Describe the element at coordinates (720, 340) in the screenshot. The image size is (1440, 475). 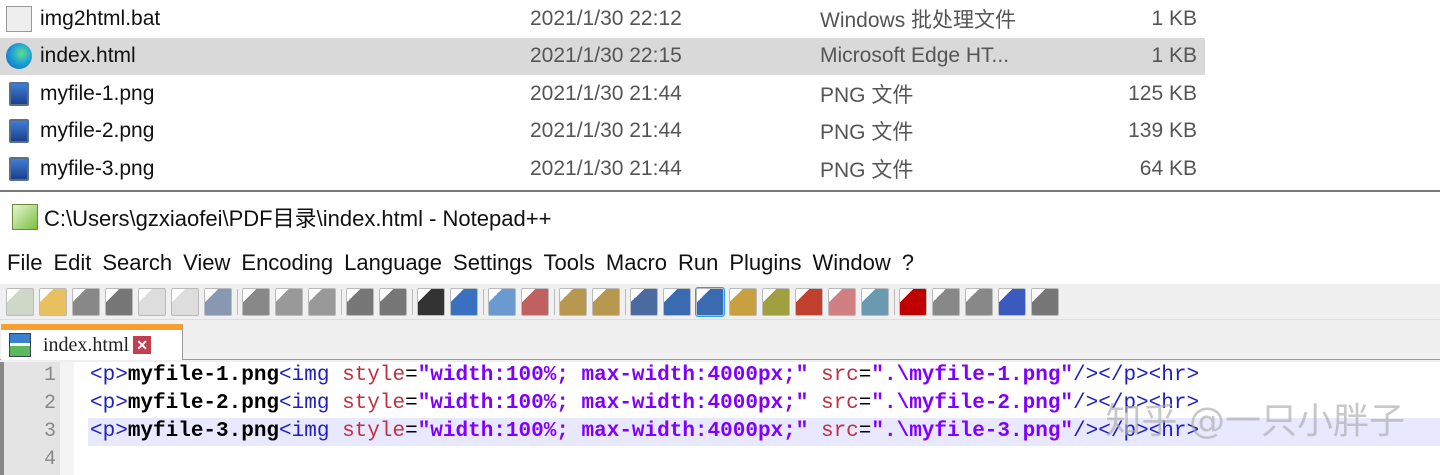
I see `tab-bar: index.html ✕` at that location.